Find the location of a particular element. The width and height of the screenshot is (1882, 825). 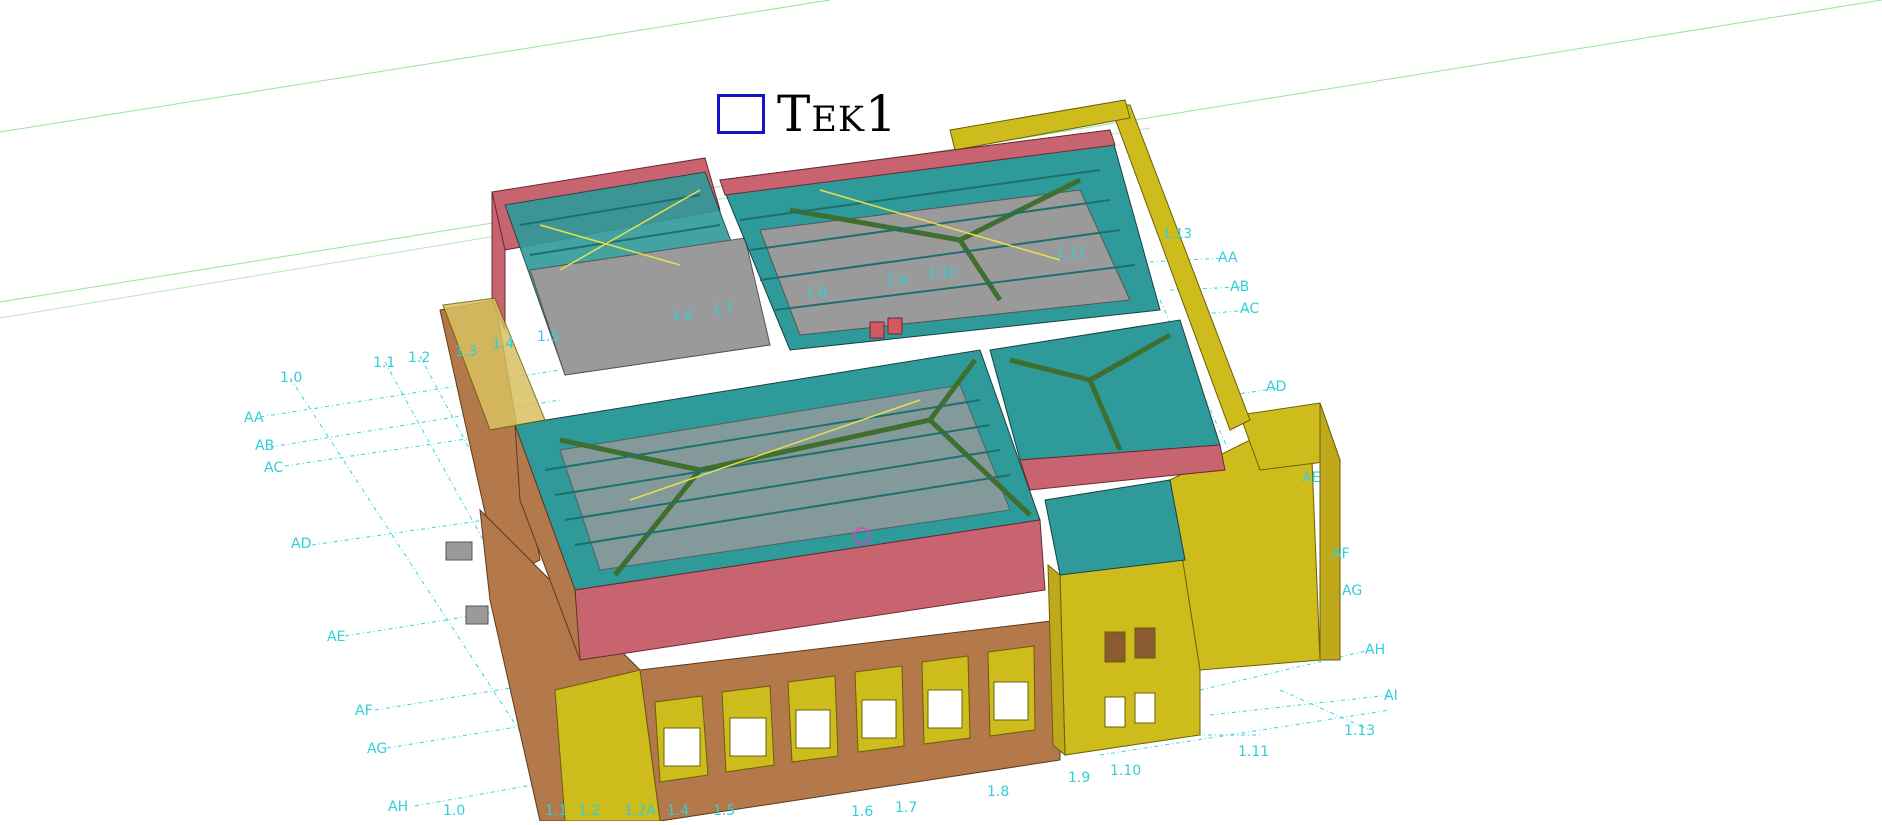

ground-line is located at coordinates (415, 66).